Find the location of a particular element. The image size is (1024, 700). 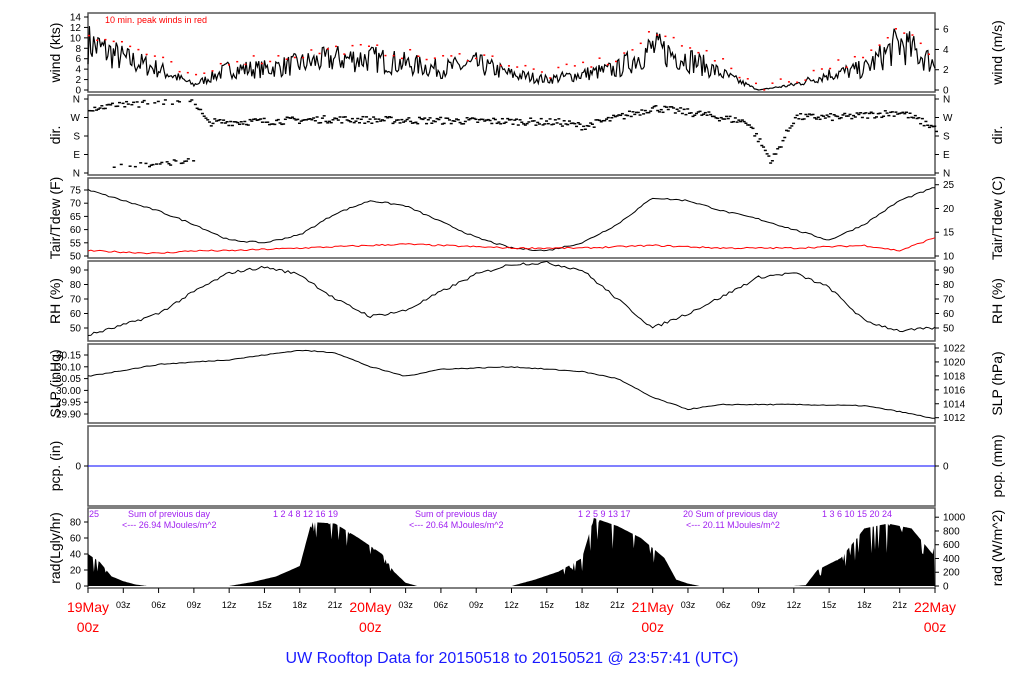

wind-ytick-label-right: 2 is located at coordinates (946, 70).